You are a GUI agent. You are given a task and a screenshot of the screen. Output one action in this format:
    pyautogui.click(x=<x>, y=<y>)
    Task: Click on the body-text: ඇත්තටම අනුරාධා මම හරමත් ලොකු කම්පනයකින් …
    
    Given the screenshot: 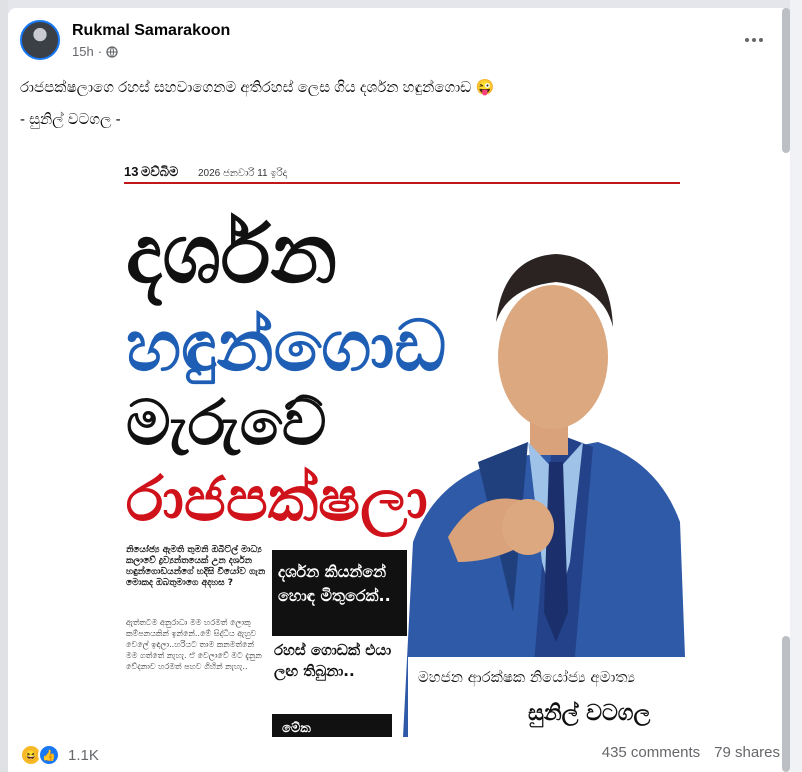 What is the action you would take?
    pyautogui.click(x=194, y=644)
    